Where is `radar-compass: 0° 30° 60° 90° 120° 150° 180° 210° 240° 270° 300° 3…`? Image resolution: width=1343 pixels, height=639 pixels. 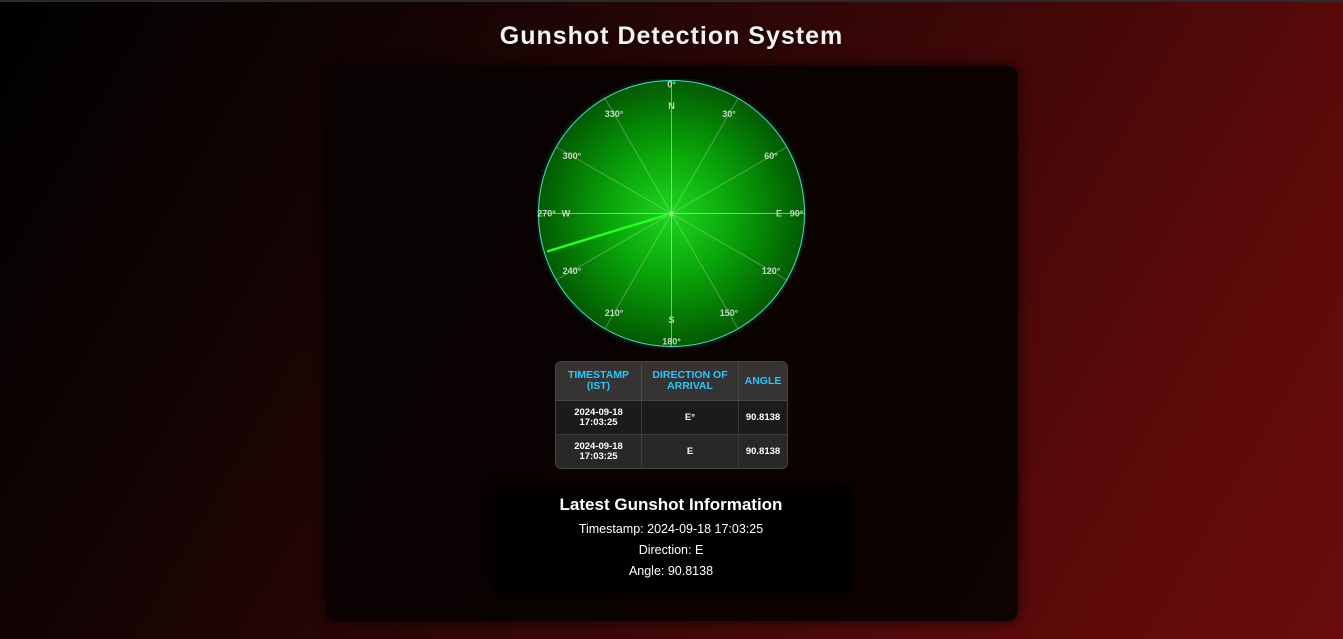
radar-compass: 0° 30° 60° 90° 120° 150° 180° 210° 240° 270° 300° 3… is located at coordinates (671, 213).